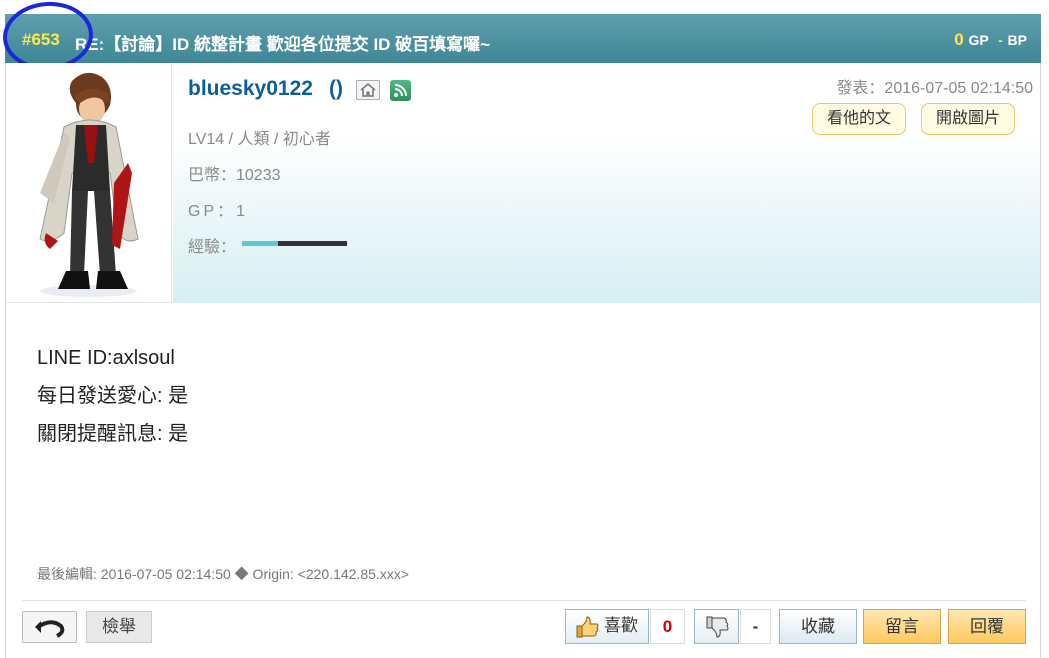 This screenshot has height=658, width=1049. Describe the element at coordinates (990, 40) in the screenshot. I see `post-score: 0 GP - BP` at that location.